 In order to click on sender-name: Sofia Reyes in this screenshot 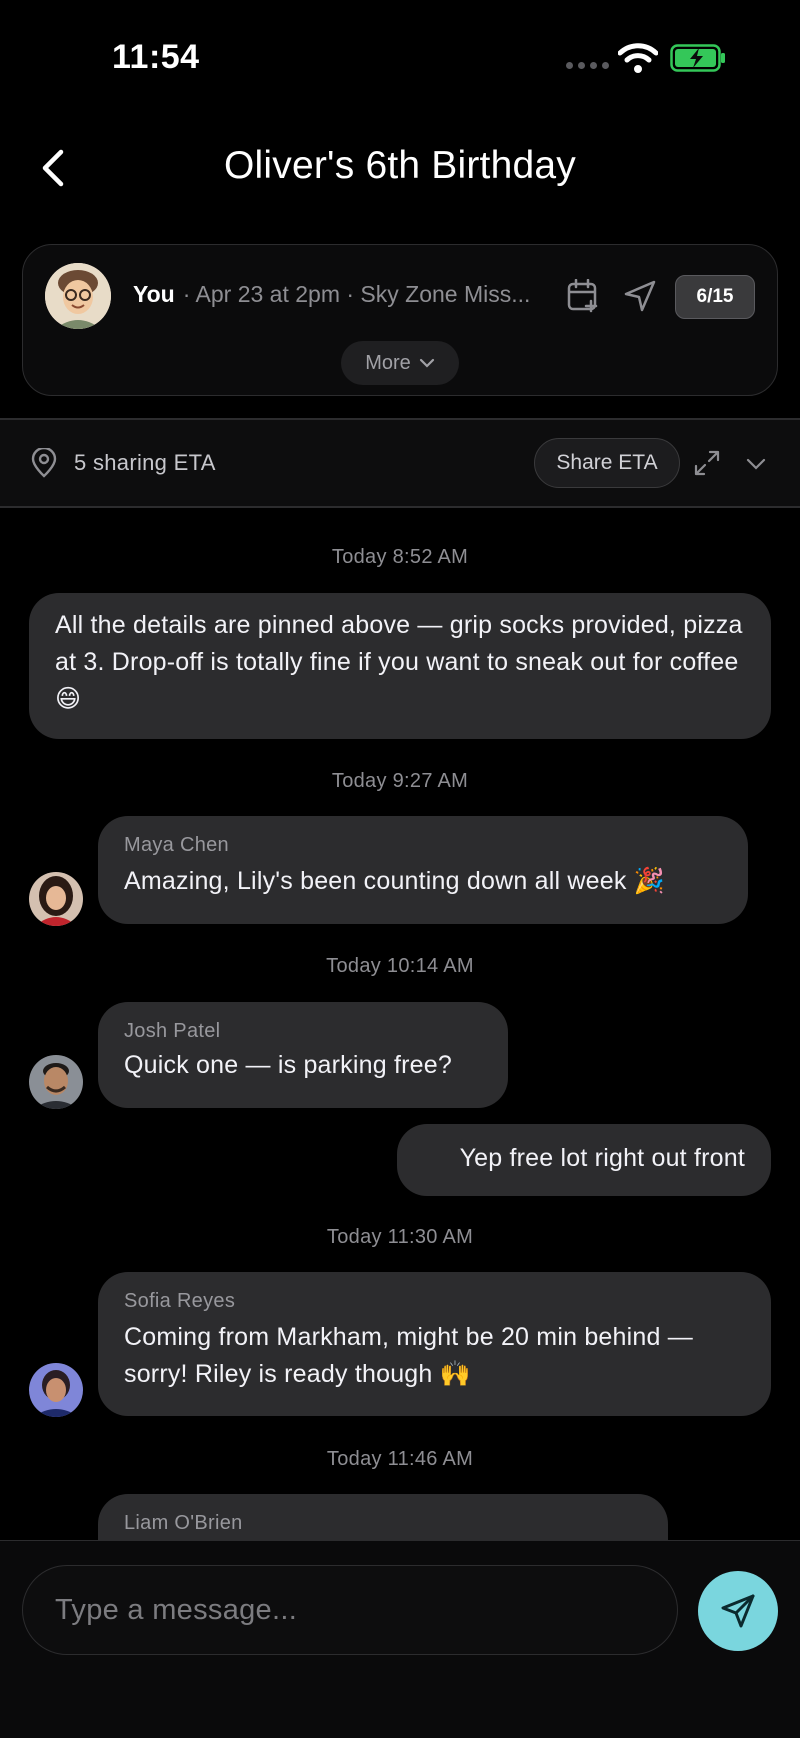, I will do `click(180, 1301)`.